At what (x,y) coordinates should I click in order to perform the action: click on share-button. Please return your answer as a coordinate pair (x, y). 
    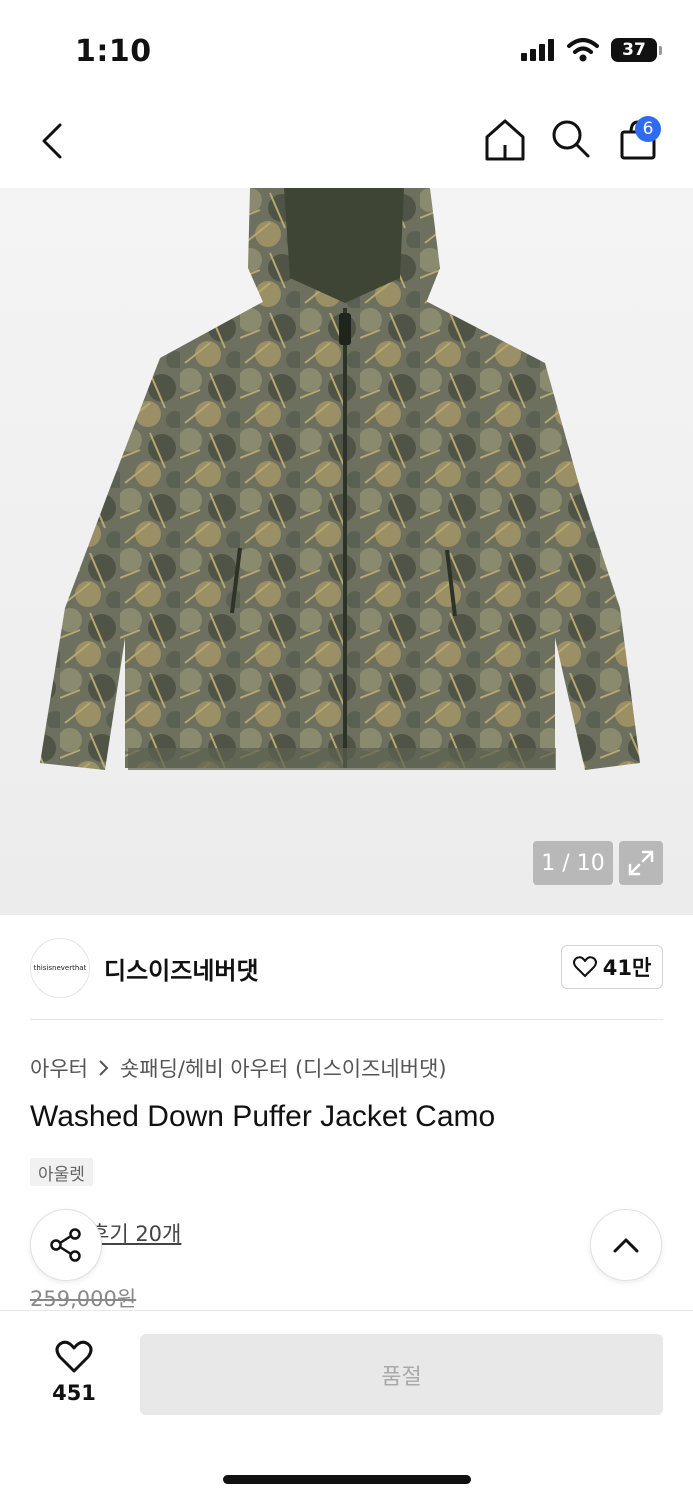
    Looking at the image, I should click on (66, 1245).